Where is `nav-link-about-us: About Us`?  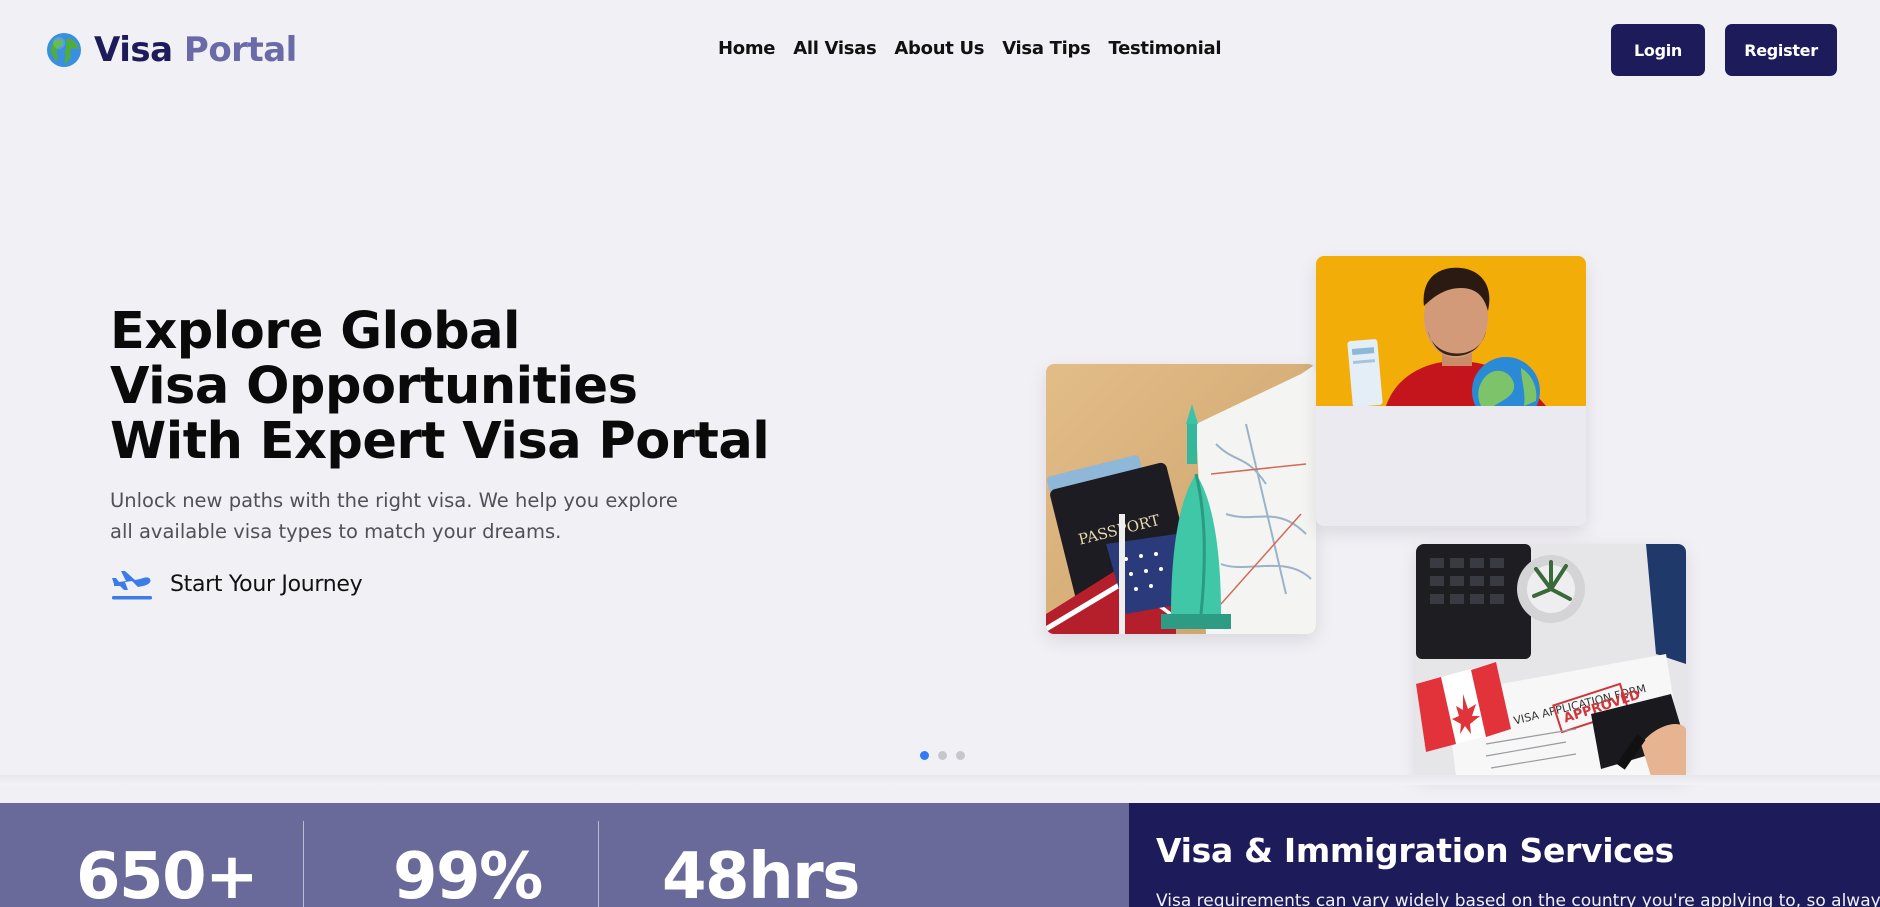
nav-link-about-us: About Us is located at coordinates (939, 48).